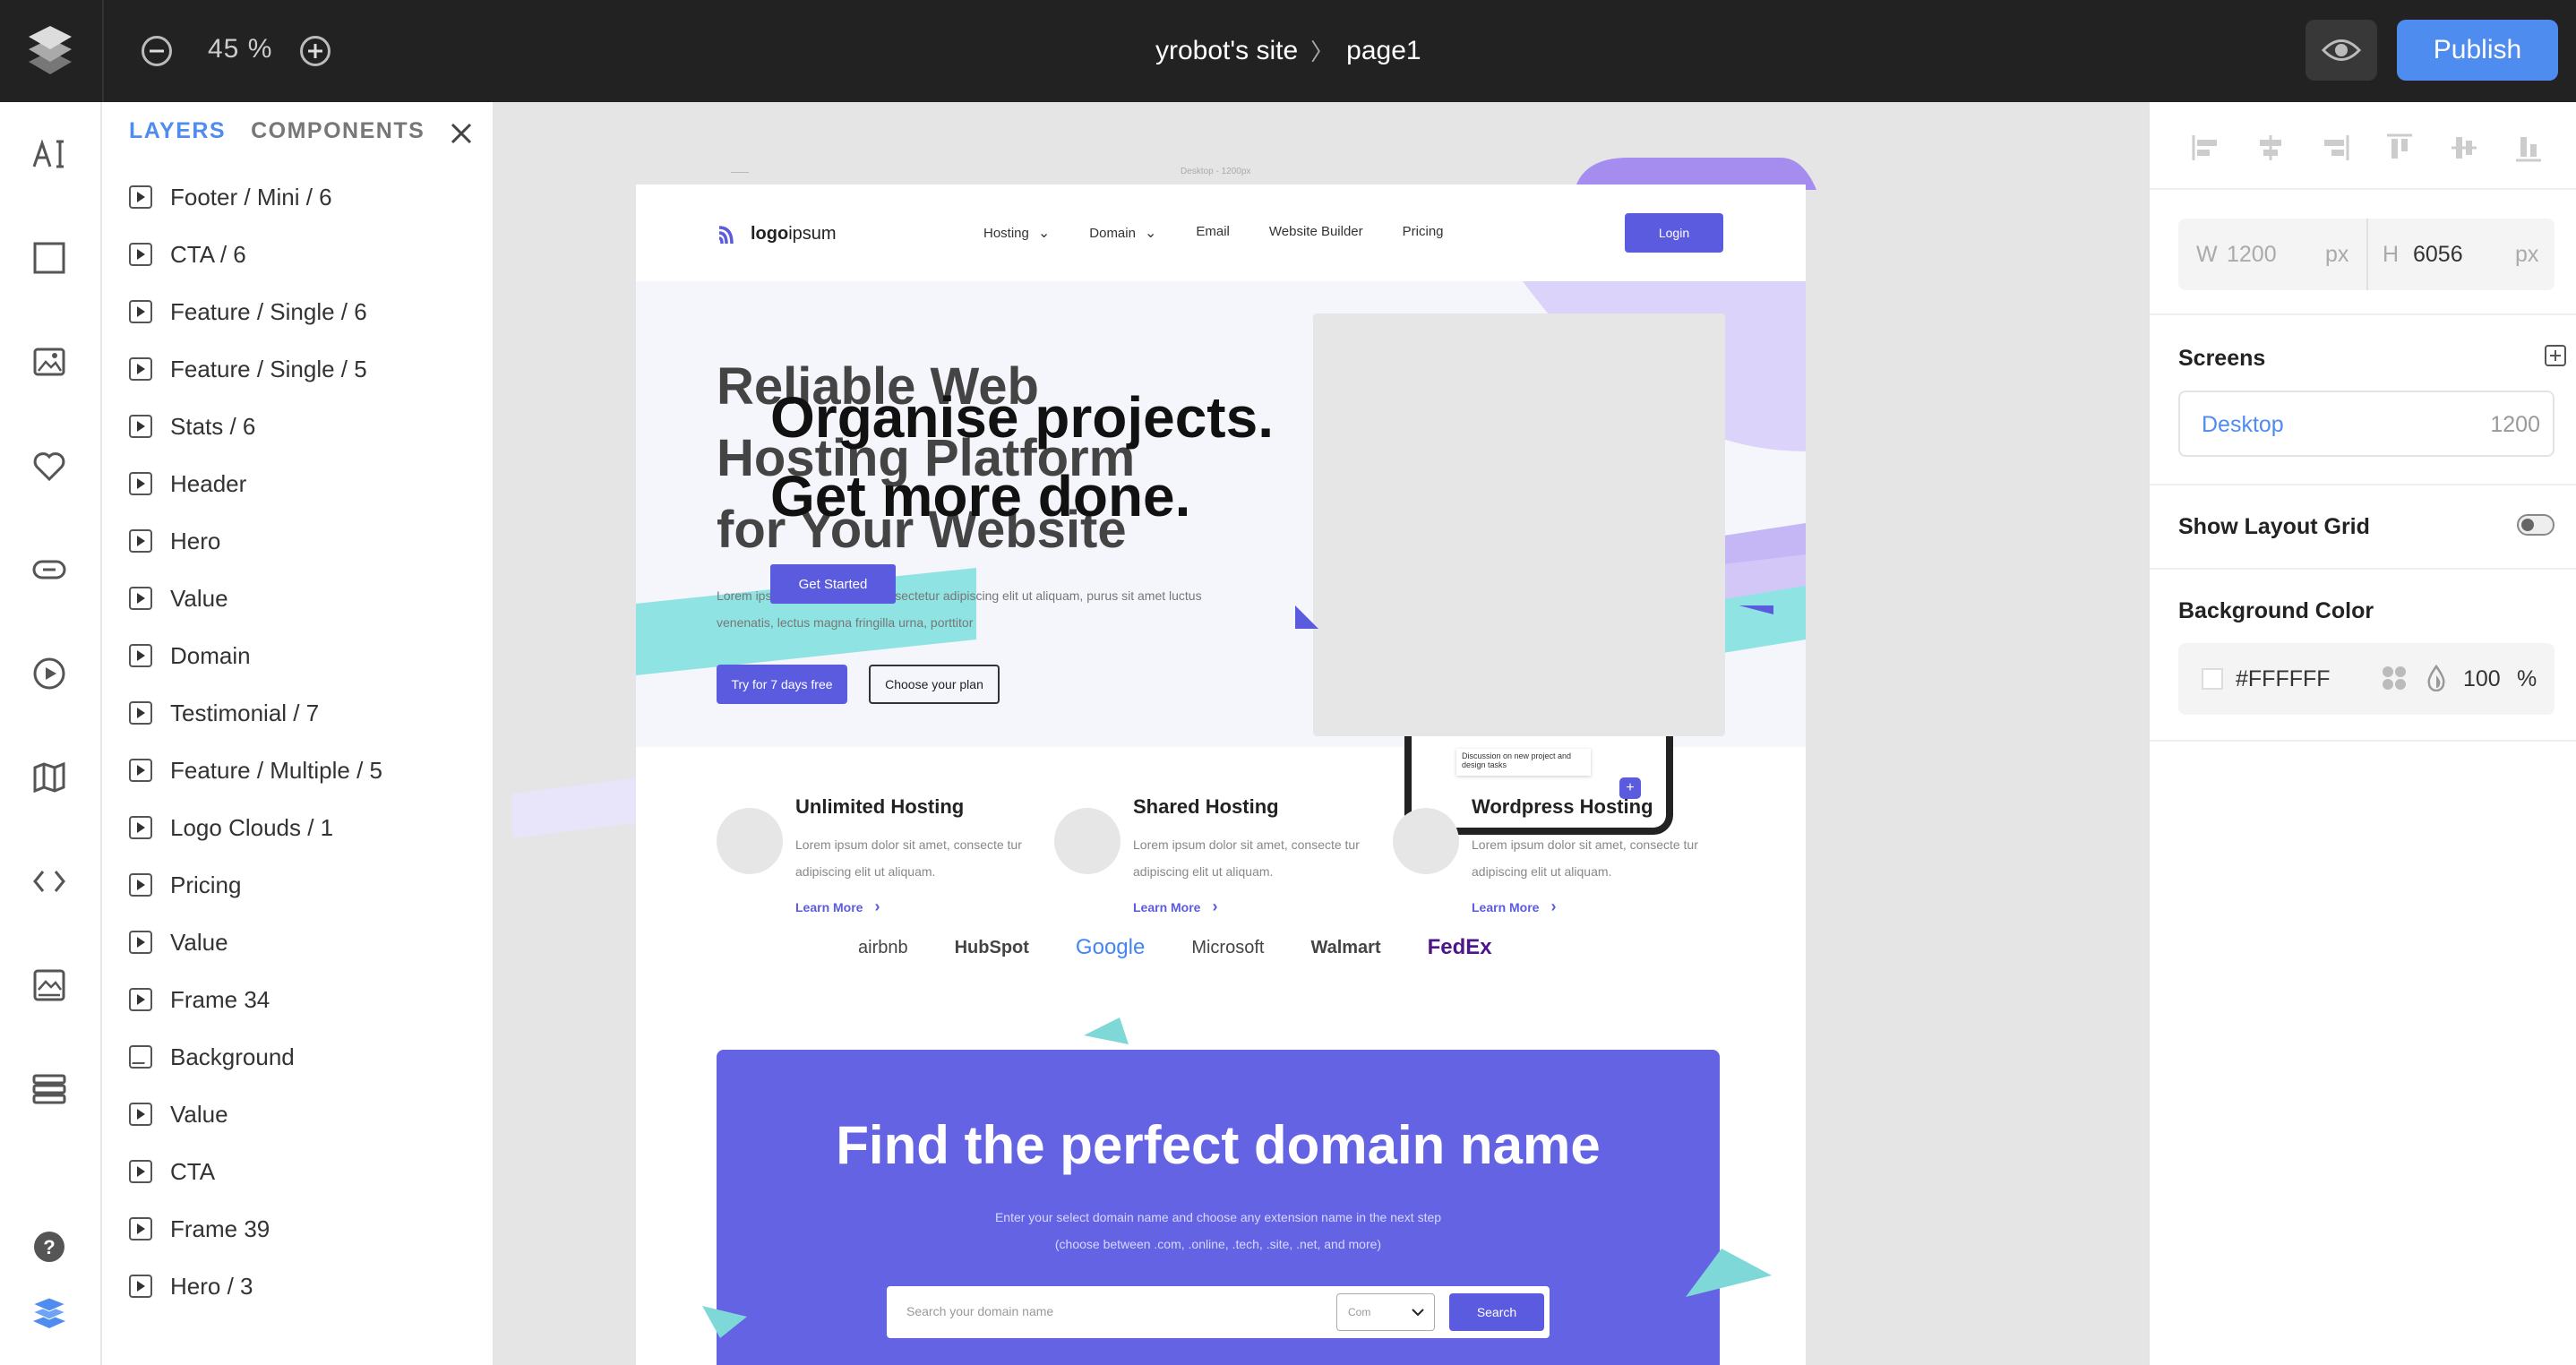 This screenshot has height=1365, width=2576. I want to click on align-left-icon, so click(2206, 148).